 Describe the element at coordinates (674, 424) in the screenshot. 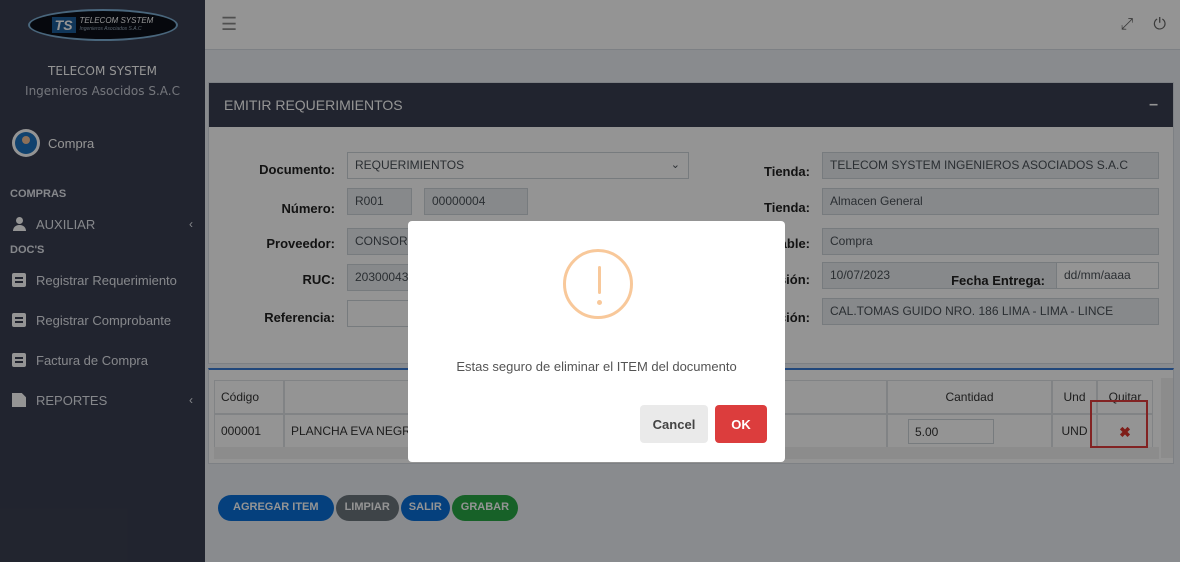

I see `cancel-button: Cancel` at that location.